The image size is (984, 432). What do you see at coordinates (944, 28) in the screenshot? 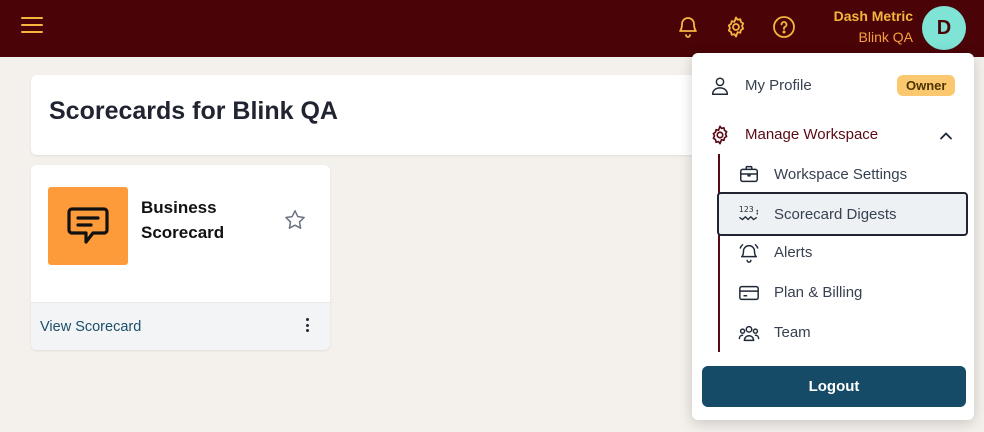
I see `avatar: D` at bounding box center [944, 28].